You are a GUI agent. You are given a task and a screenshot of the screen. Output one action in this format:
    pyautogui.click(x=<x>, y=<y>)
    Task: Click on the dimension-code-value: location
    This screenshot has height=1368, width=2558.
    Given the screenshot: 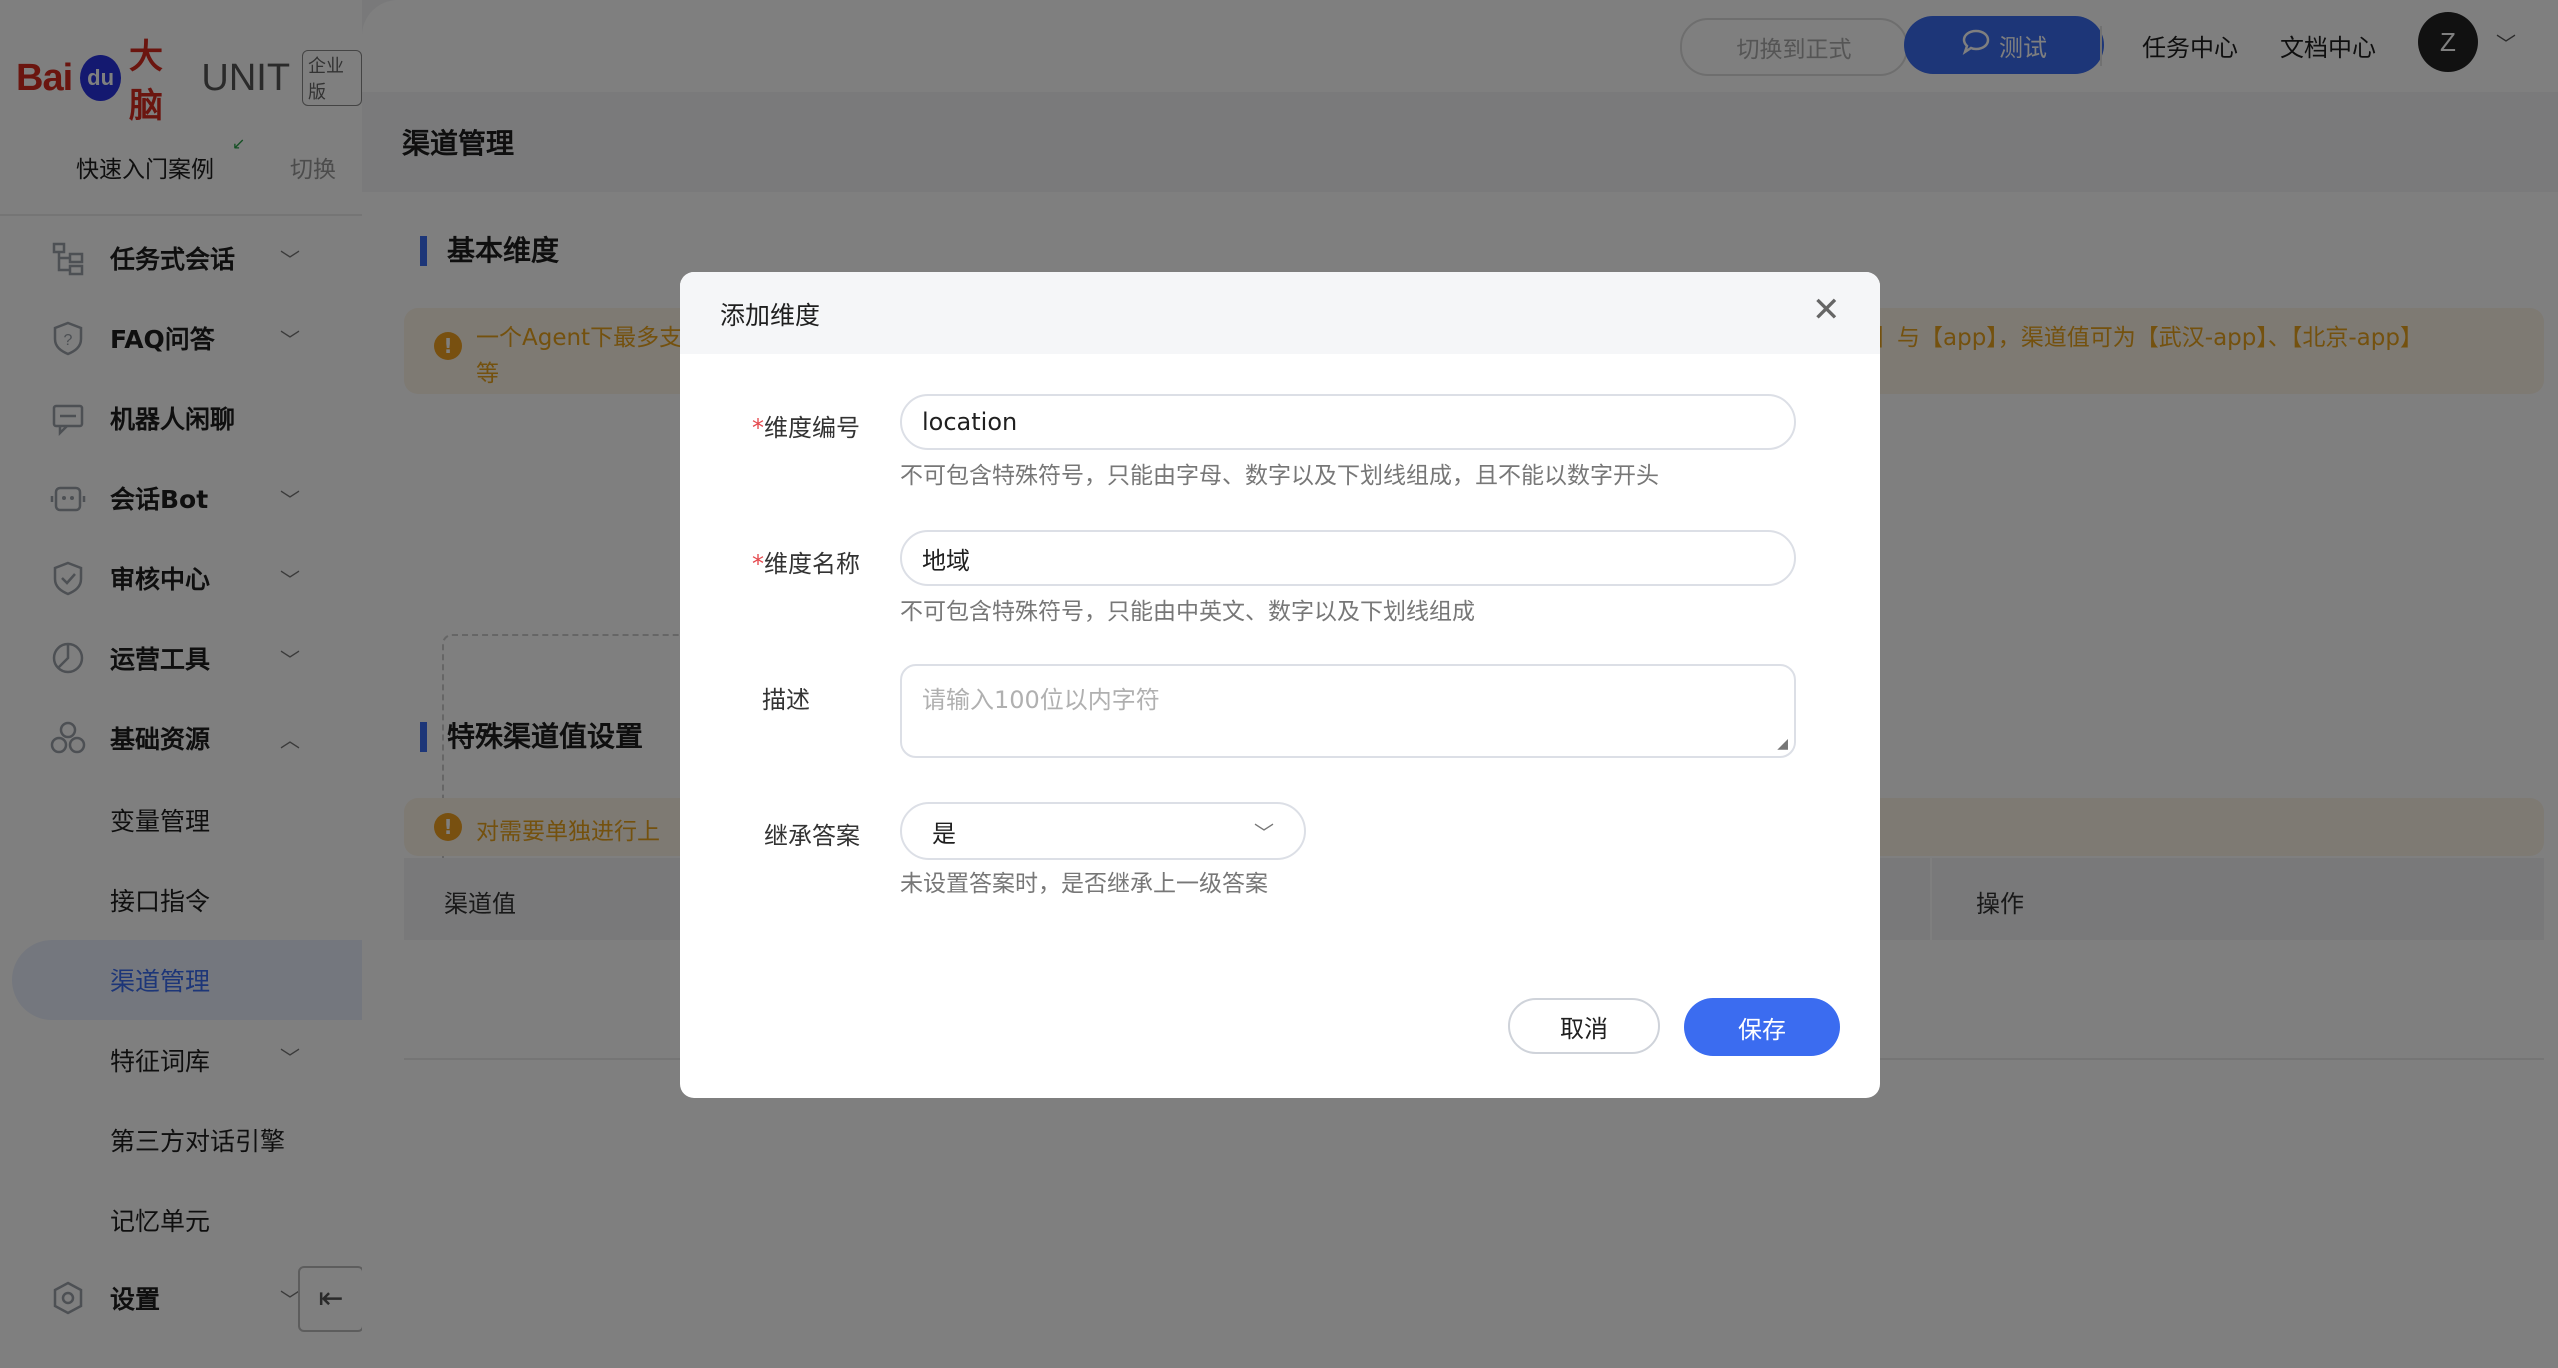 What is the action you would take?
    pyautogui.click(x=970, y=422)
    